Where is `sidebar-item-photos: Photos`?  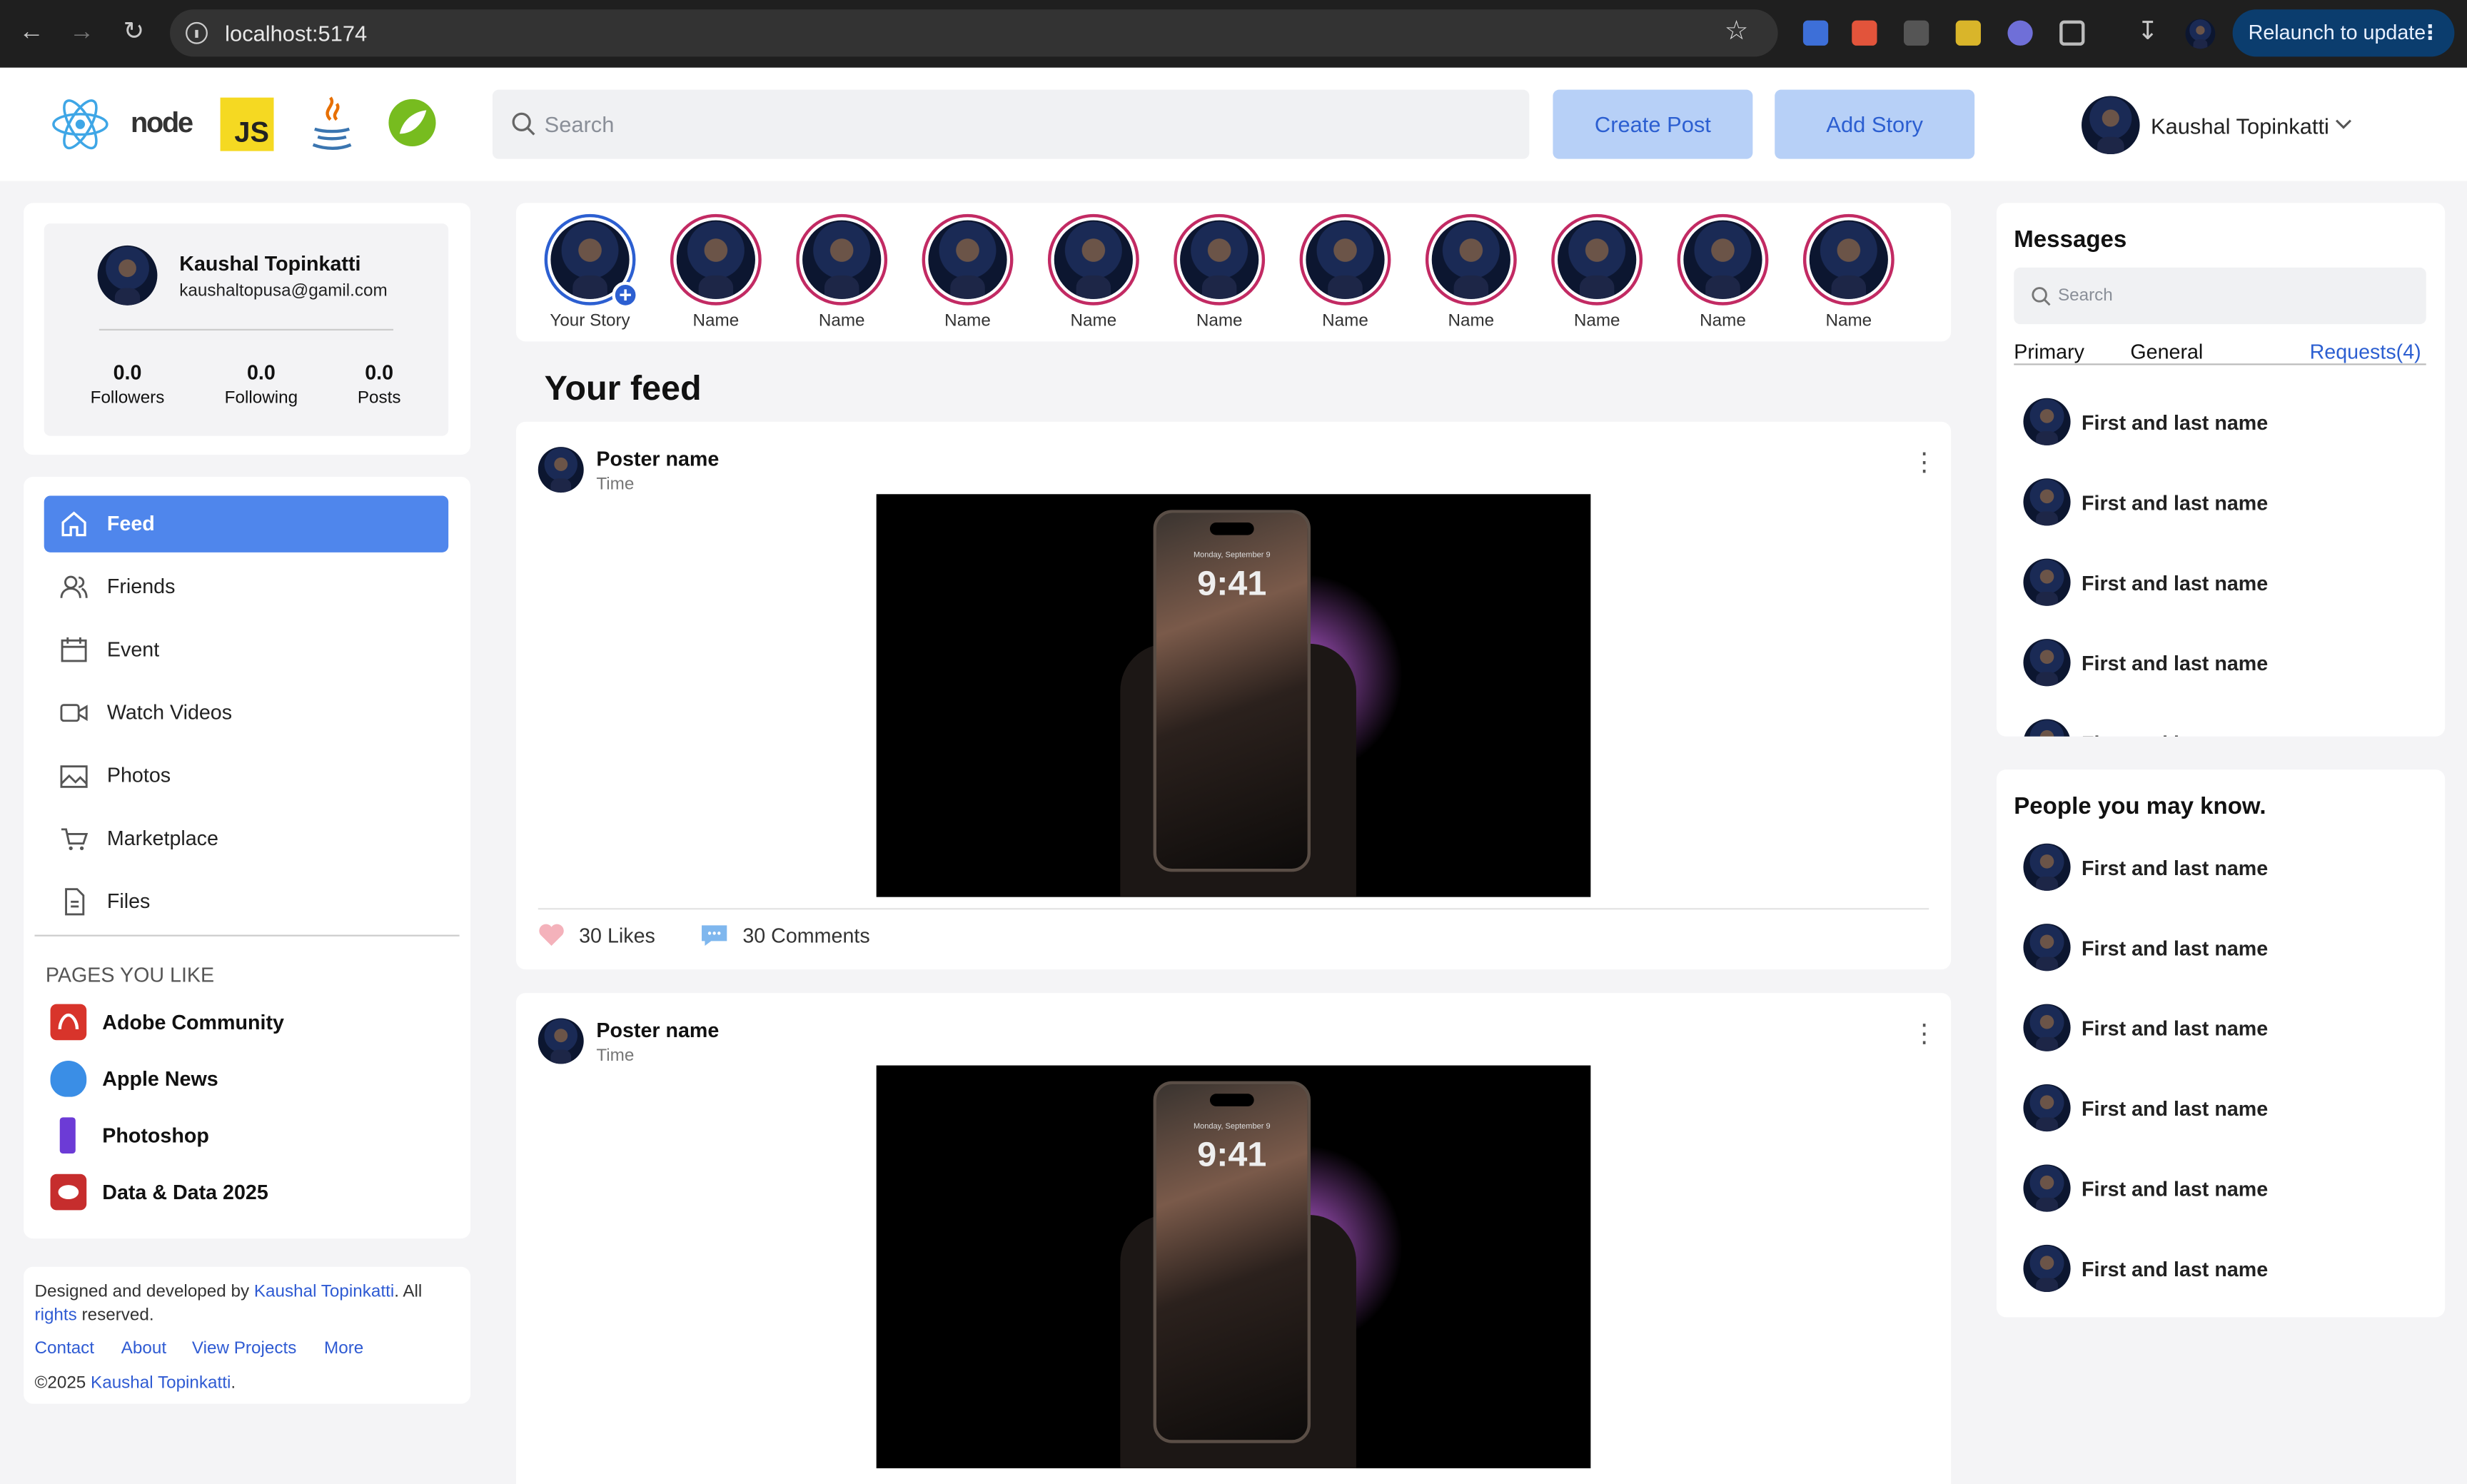
sidebar-item-photos: Photos is located at coordinates (246, 775).